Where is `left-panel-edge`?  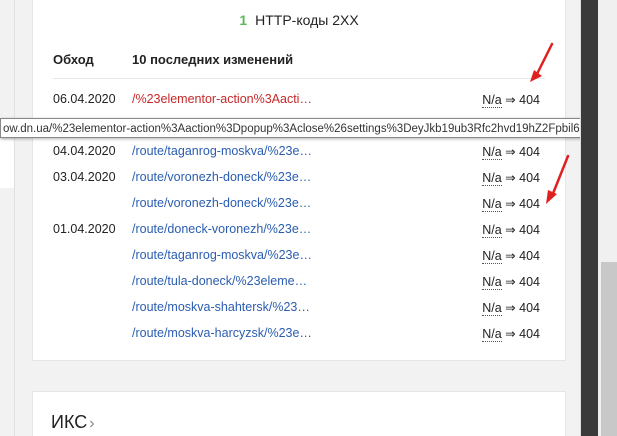
left-panel-edge is located at coordinates (7, 218).